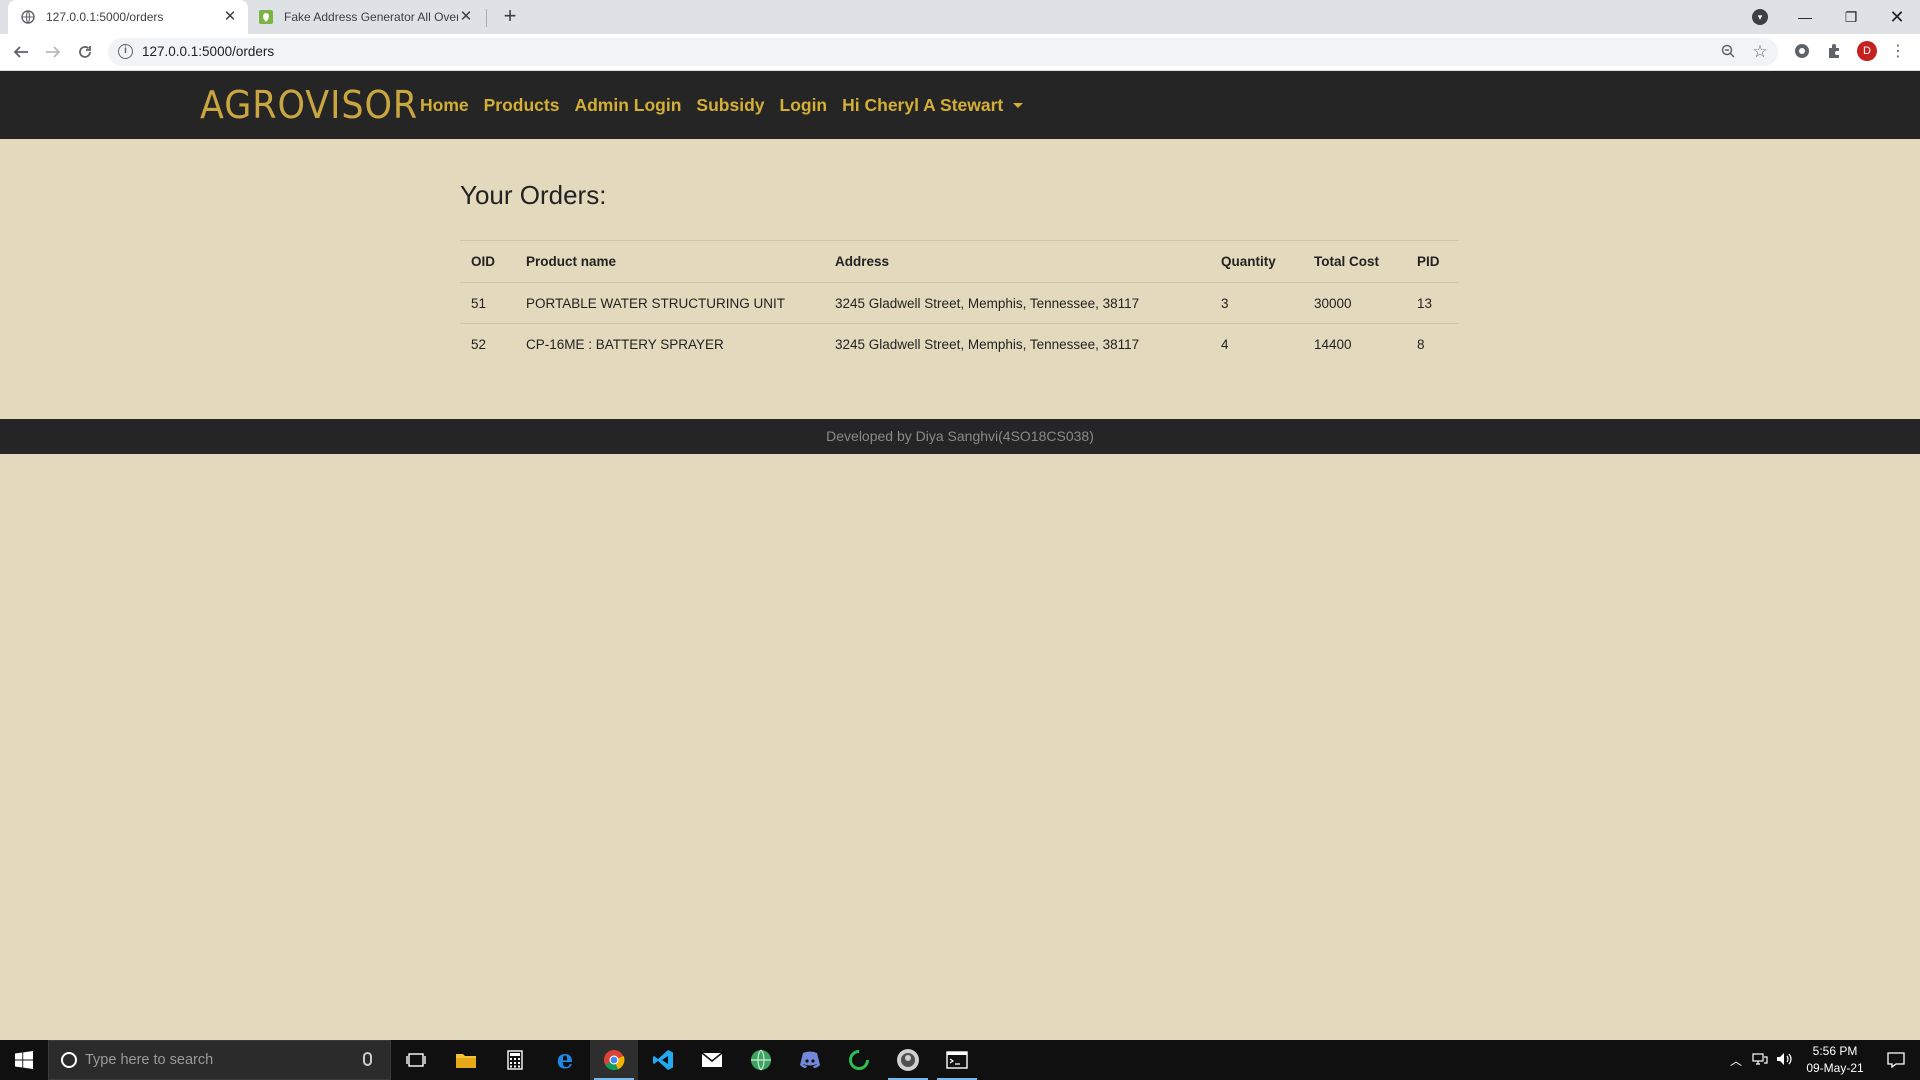  I want to click on info-icon: i, so click(125, 51).